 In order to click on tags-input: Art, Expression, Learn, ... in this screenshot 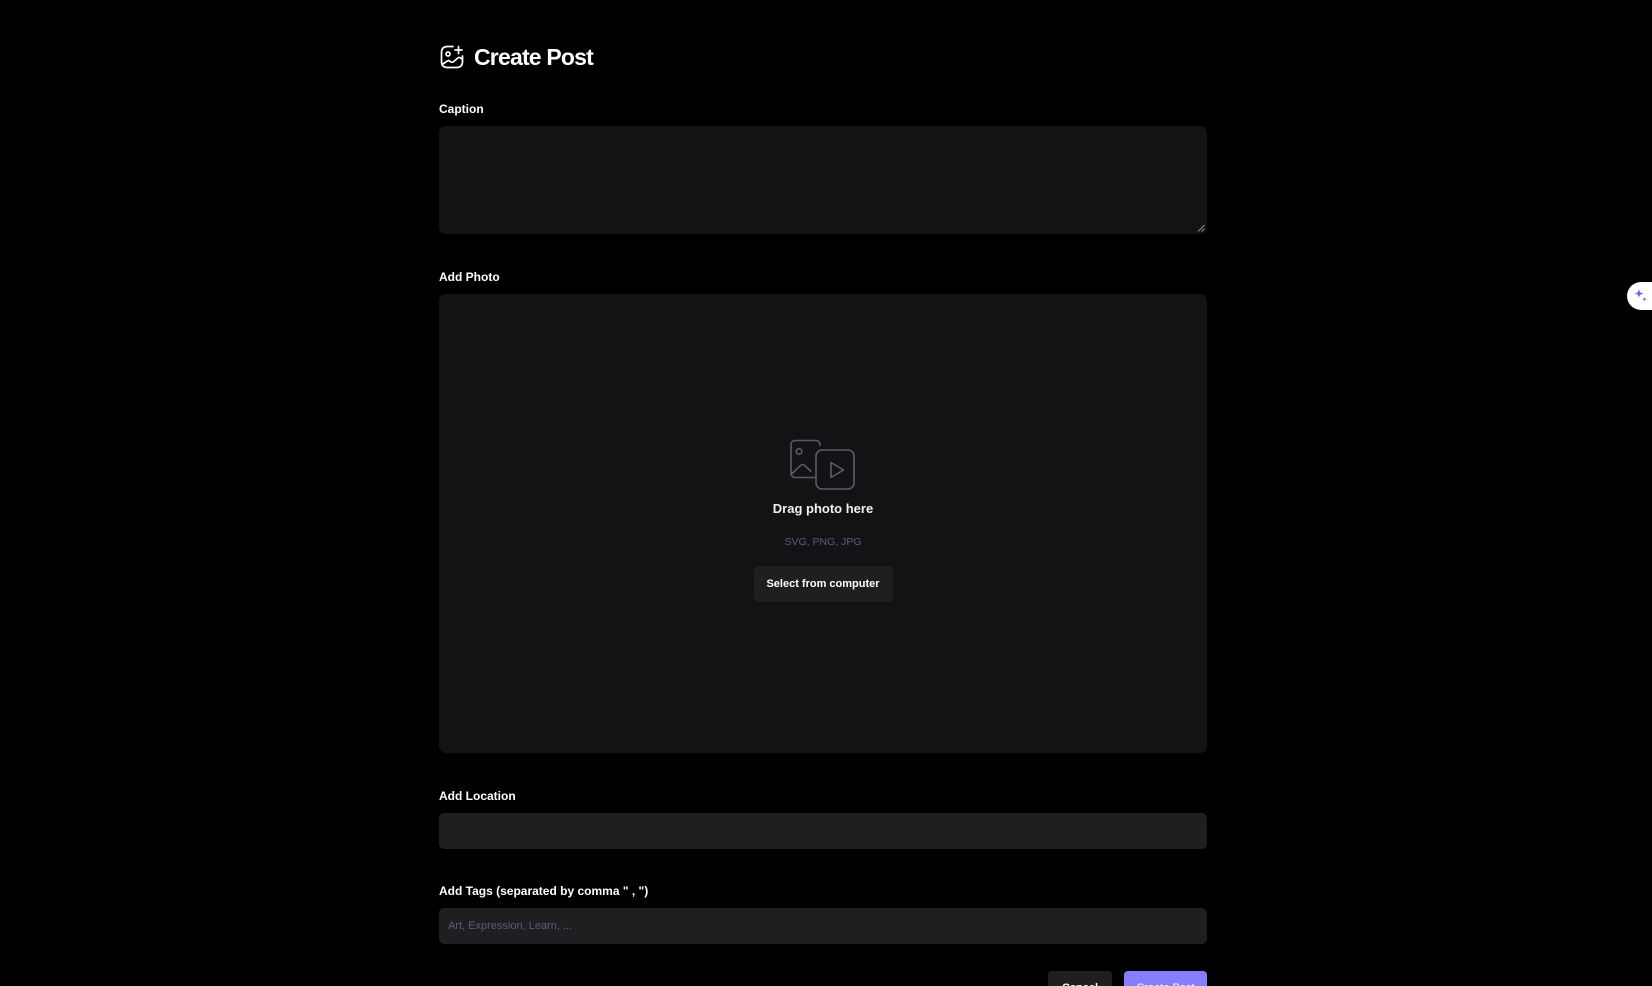, I will do `click(823, 926)`.